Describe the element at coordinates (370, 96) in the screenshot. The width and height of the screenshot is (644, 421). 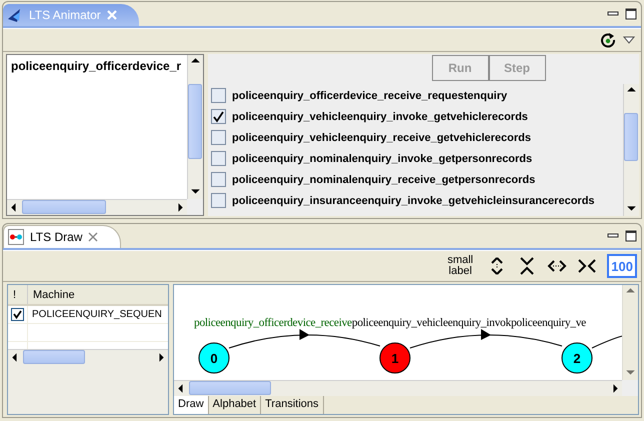
I see `action-label: policeenquiry_officerdevice_receive_requestenquiry` at that location.